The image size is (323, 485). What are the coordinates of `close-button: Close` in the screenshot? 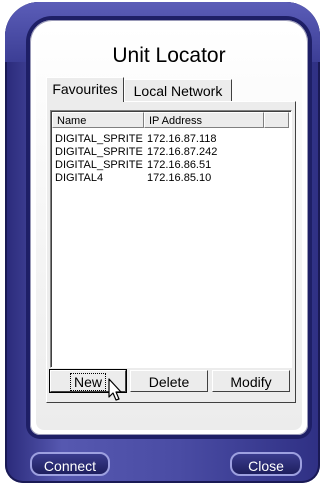 It's located at (266, 464).